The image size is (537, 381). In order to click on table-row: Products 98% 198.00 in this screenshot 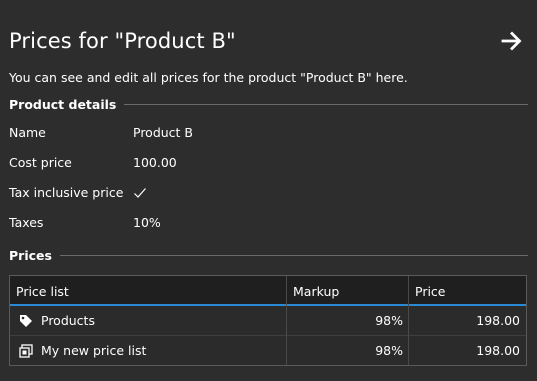, I will do `click(268, 321)`.